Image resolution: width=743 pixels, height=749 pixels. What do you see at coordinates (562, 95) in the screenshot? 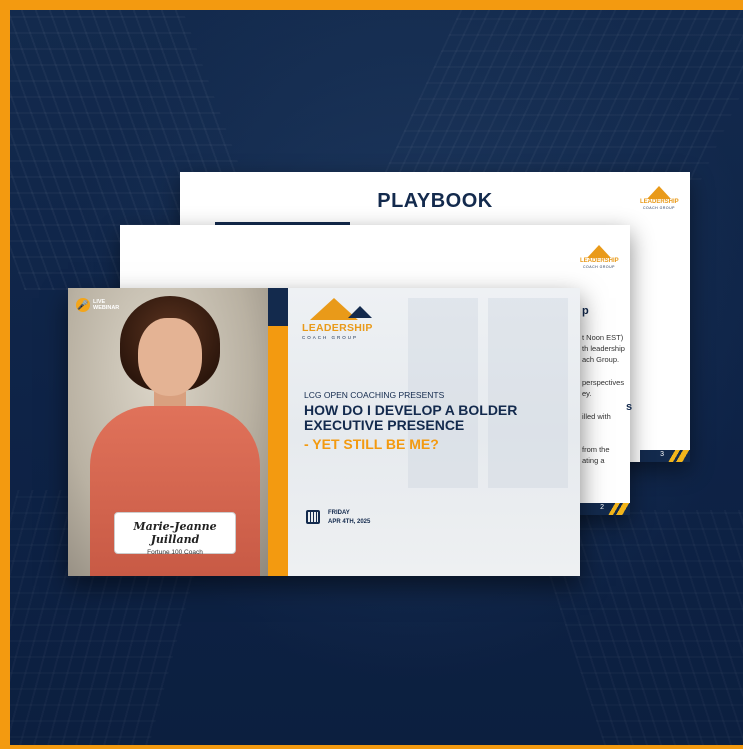
I see `building-decor` at bounding box center [562, 95].